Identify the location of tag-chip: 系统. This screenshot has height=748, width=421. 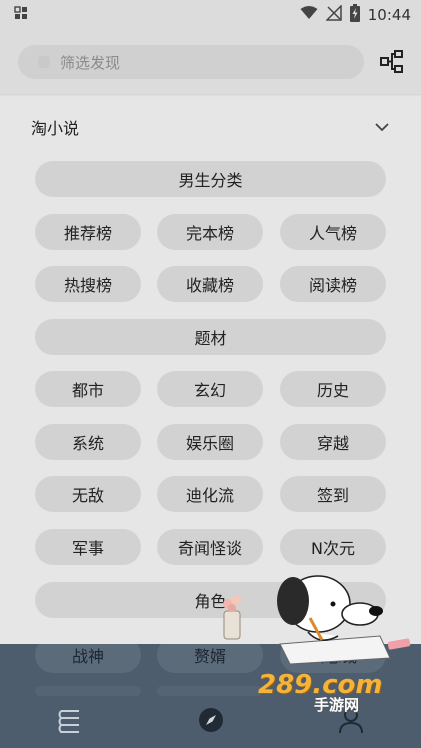
(88, 442).